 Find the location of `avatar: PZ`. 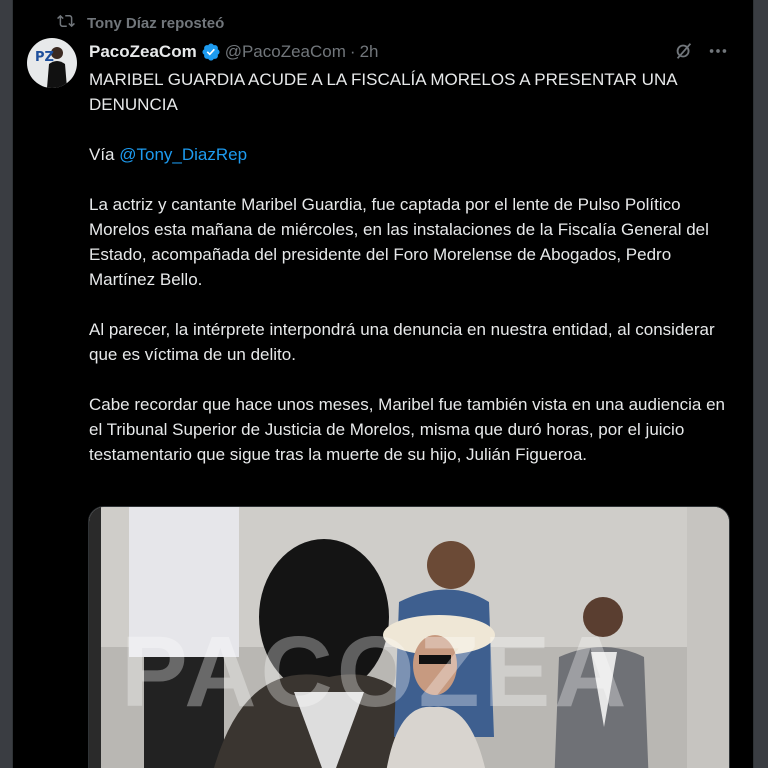

avatar: PZ is located at coordinates (52, 63).